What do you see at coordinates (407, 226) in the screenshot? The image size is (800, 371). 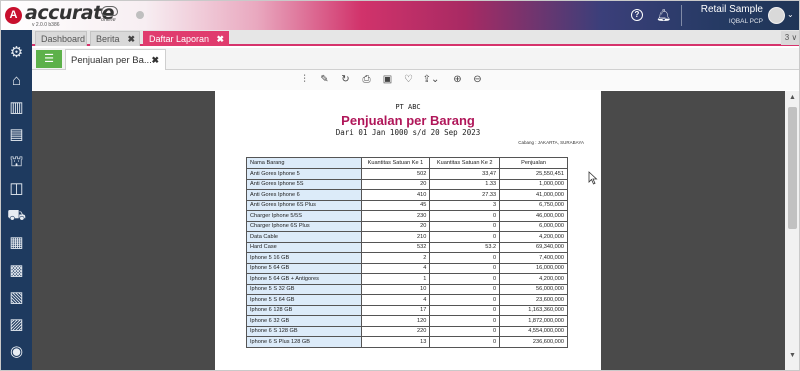 I see `table-row: Charger Iphone 6S Plus 20 0 6,000,000` at bounding box center [407, 226].